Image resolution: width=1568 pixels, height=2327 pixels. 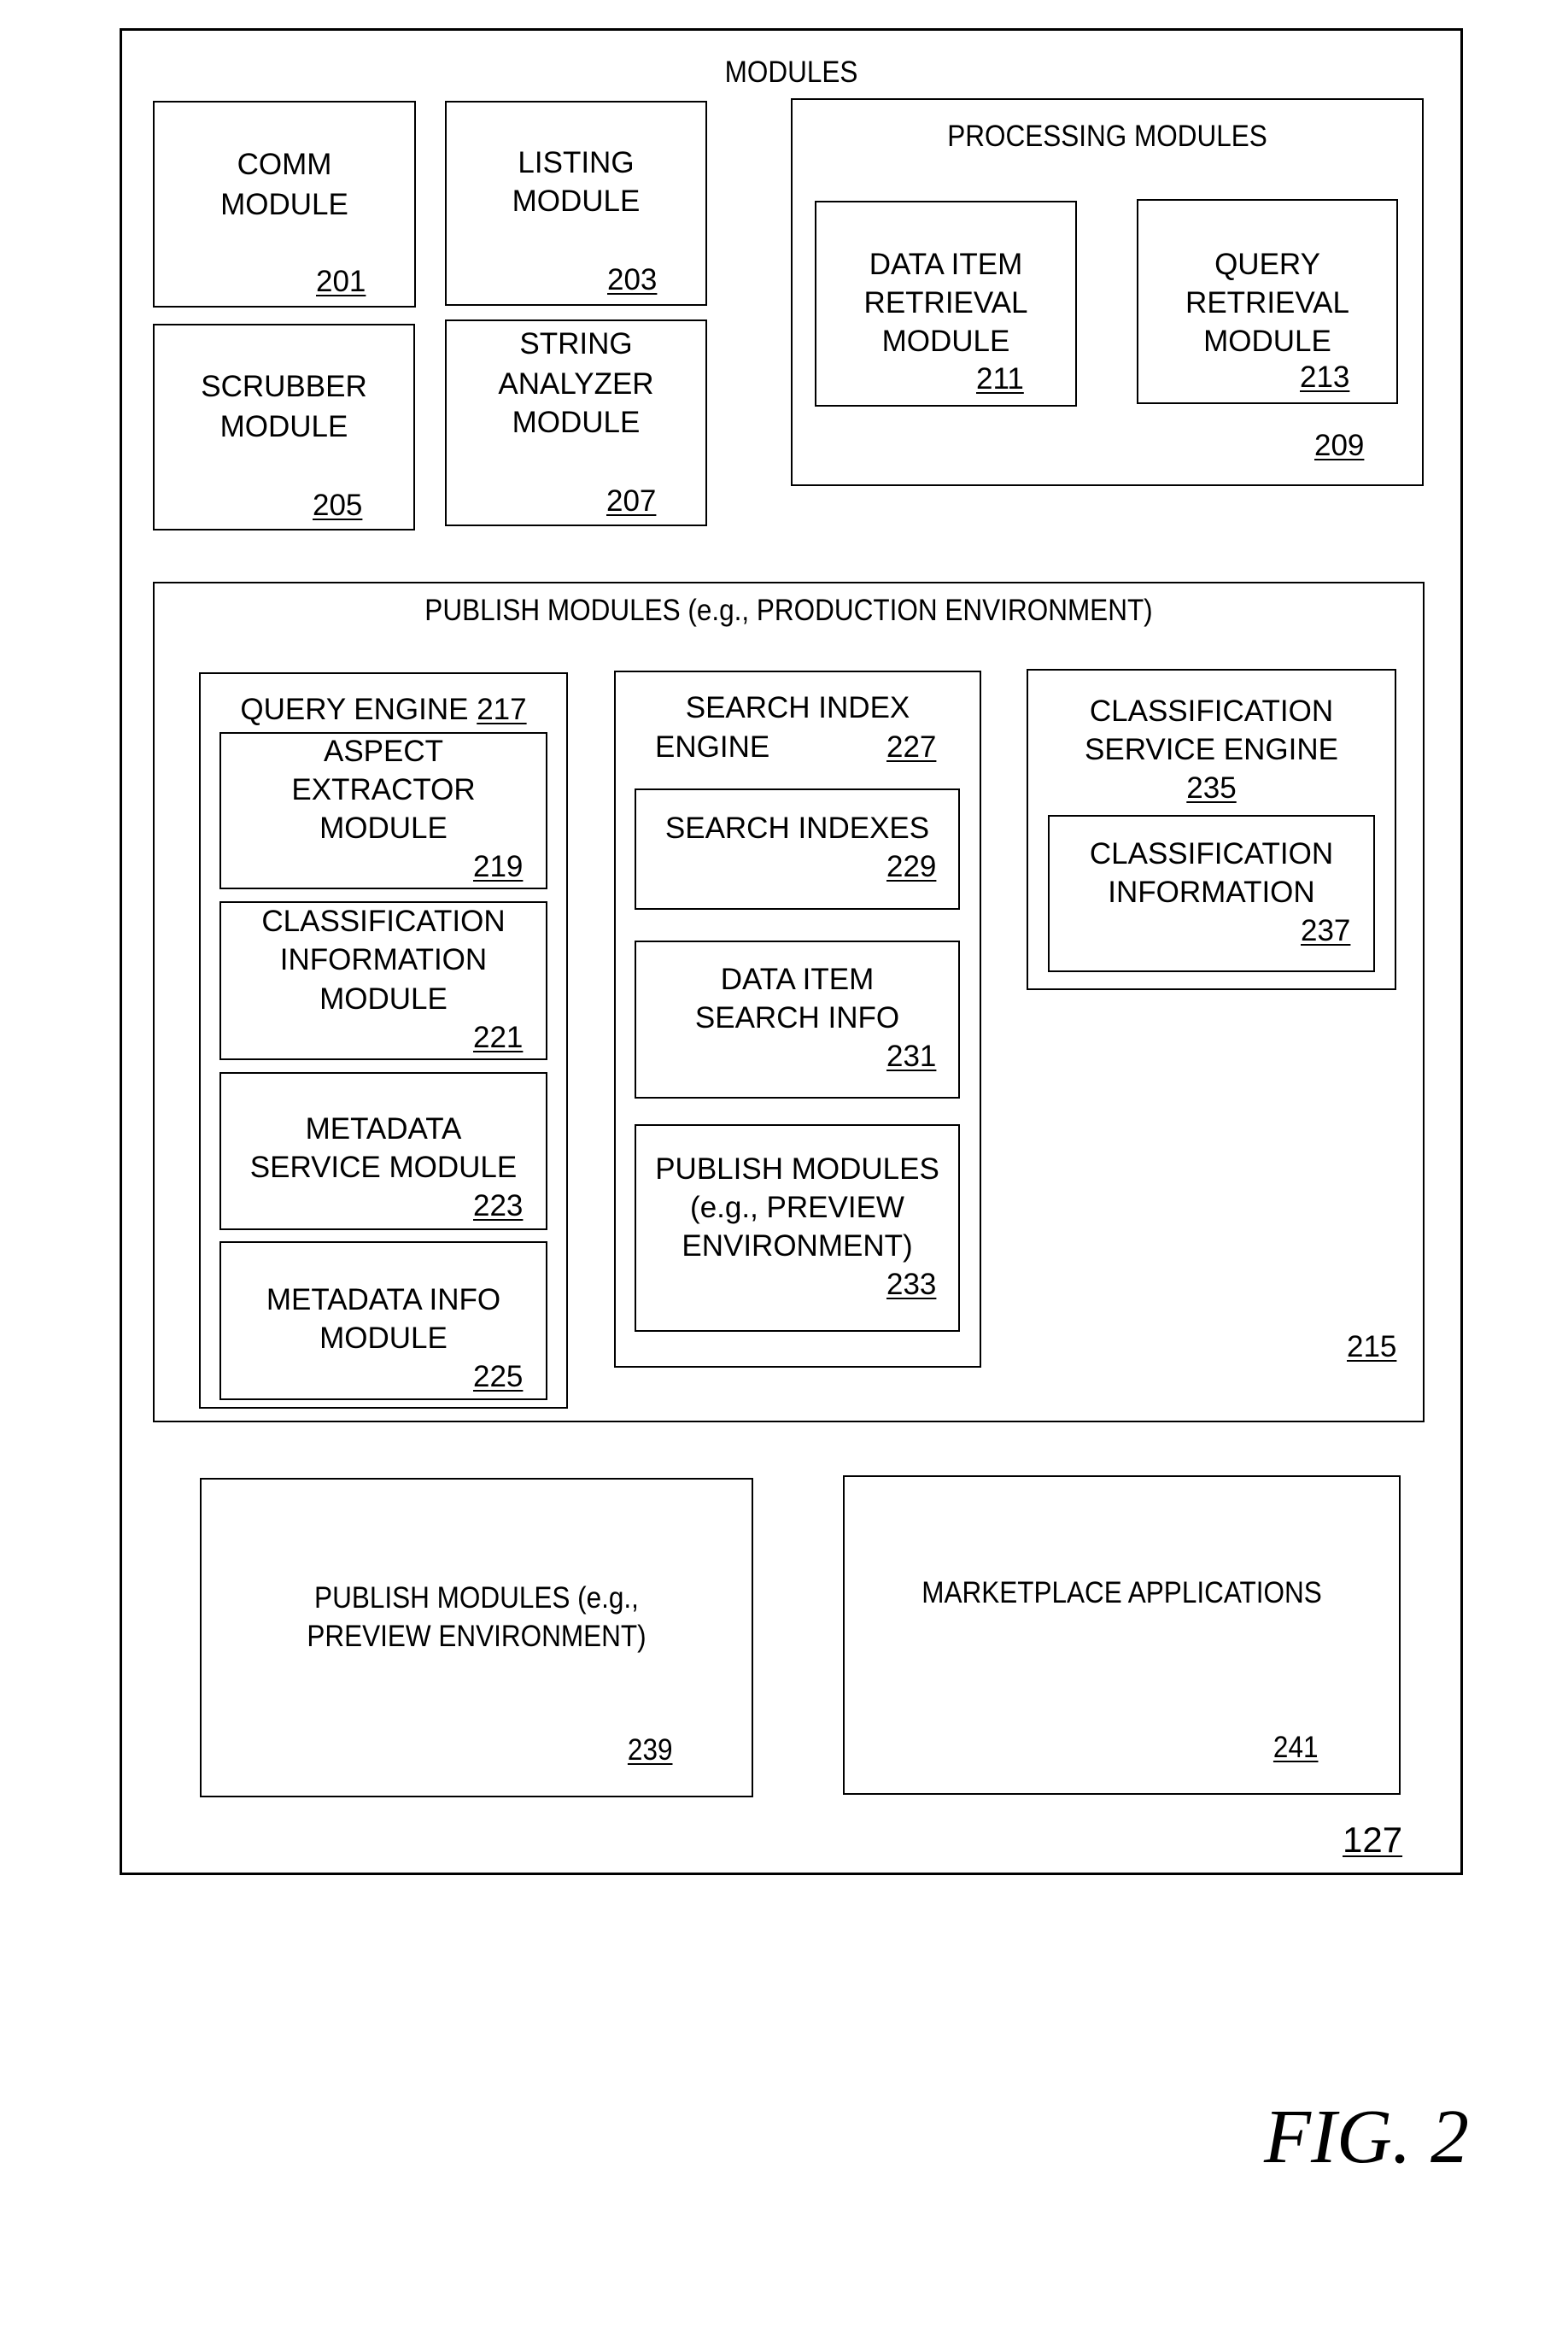 What do you see at coordinates (797, 1018) in the screenshot?
I see `data-item-search-info-line2: SEARCH INFO` at bounding box center [797, 1018].